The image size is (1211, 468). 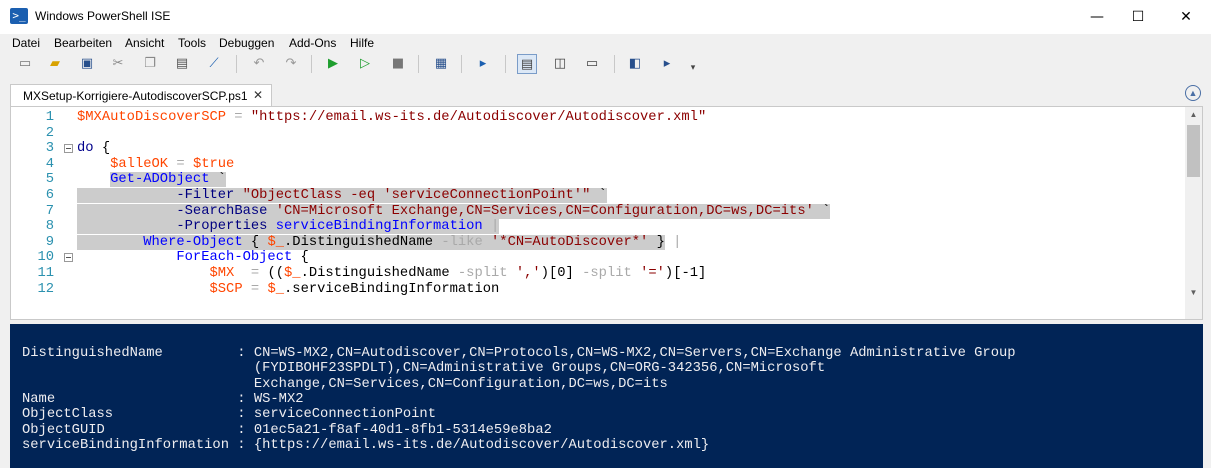 What do you see at coordinates (599, 165) in the screenshot?
I see `code-line: 4 $alleOK = $true` at bounding box center [599, 165].